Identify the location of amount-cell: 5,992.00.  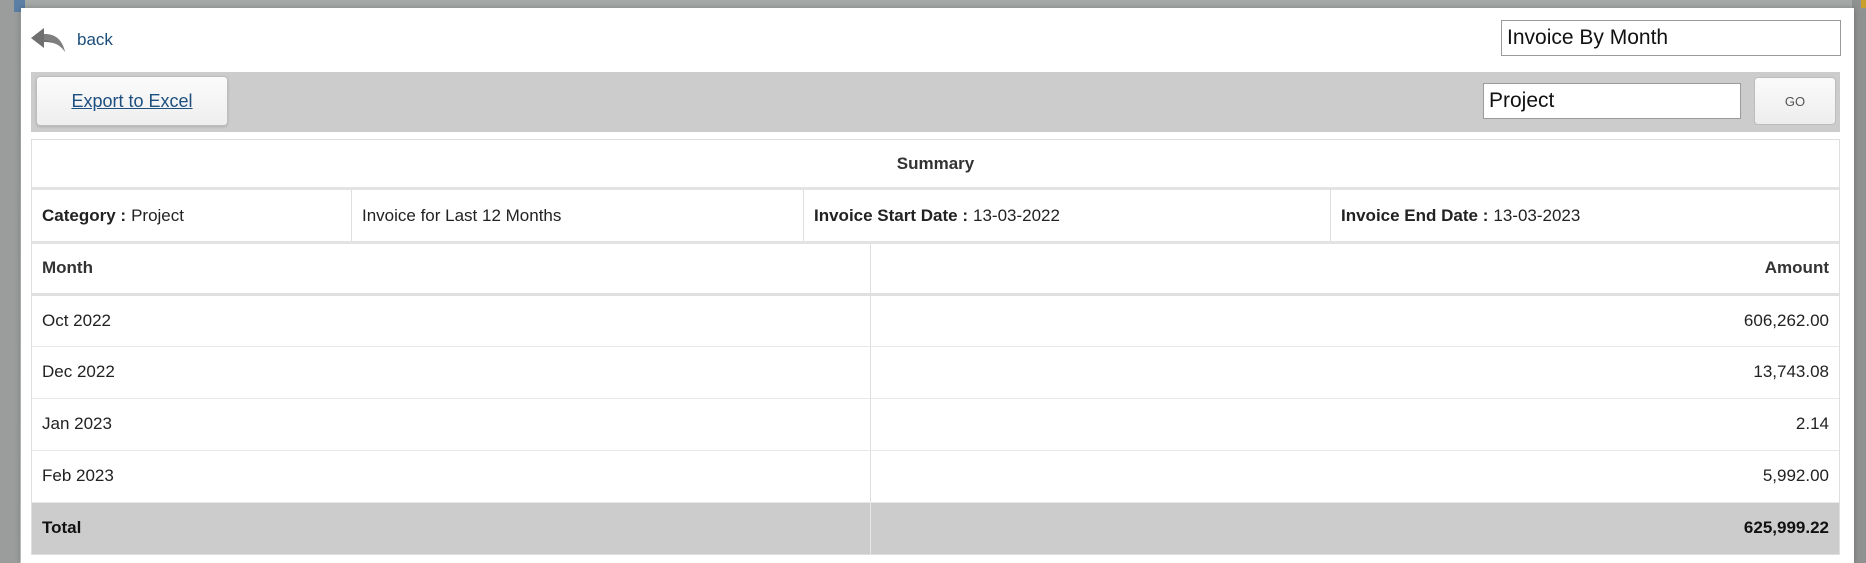
(1354, 476).